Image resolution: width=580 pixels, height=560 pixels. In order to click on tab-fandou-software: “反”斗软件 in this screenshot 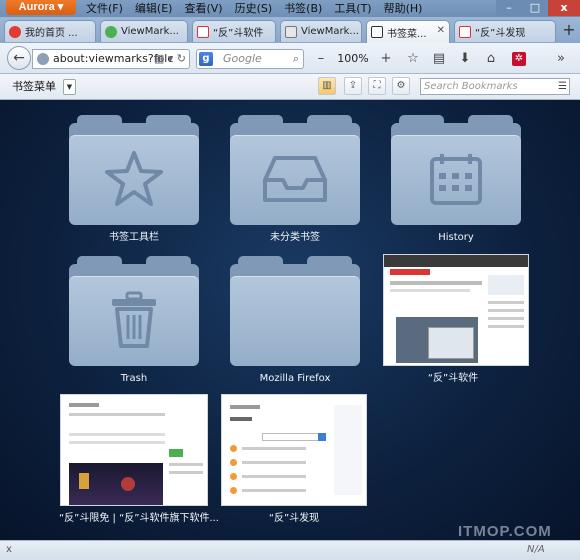, I will do `click(234, 31)`.